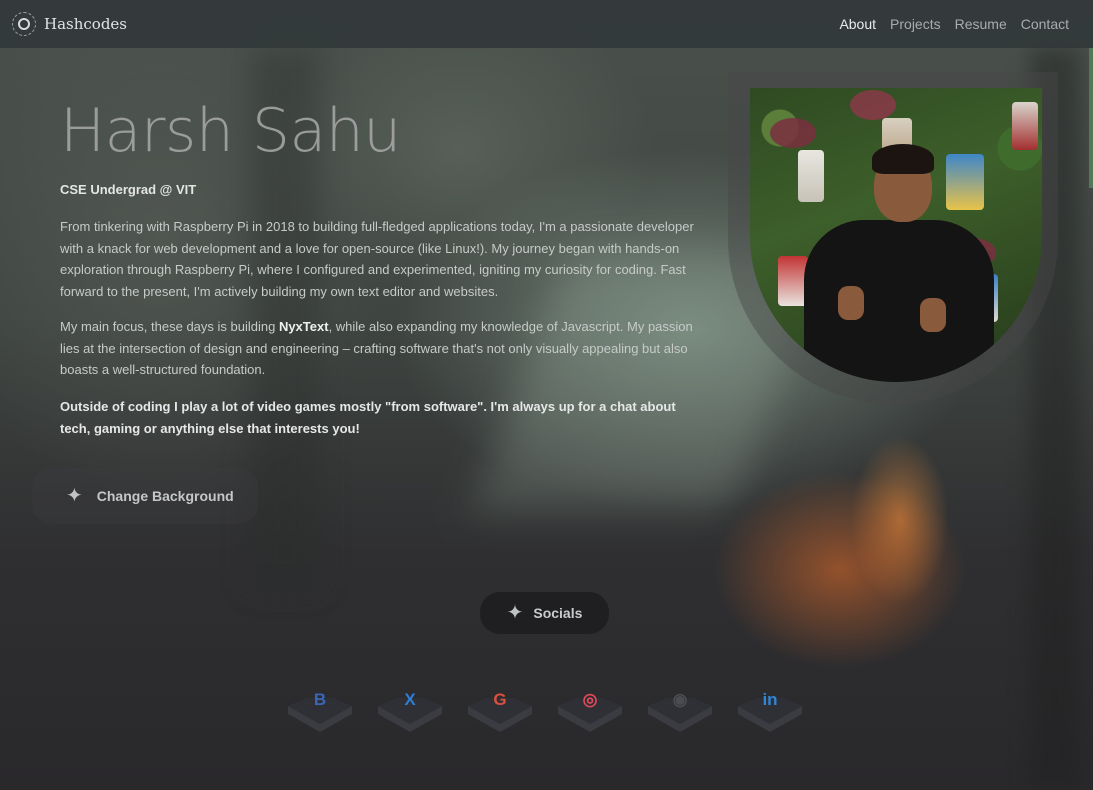 The height and width of the screenshot is (790, 1093). What do you see at coordinates (303, 326) in the screenshot?
I see `project-highlight: NyxText` at bounding box center [303, 326].